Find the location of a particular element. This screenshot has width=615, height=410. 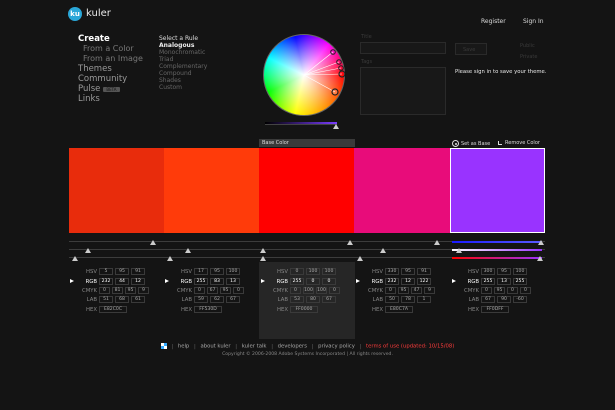

lab-value-field: 59 is located at coordinates (201, 299).